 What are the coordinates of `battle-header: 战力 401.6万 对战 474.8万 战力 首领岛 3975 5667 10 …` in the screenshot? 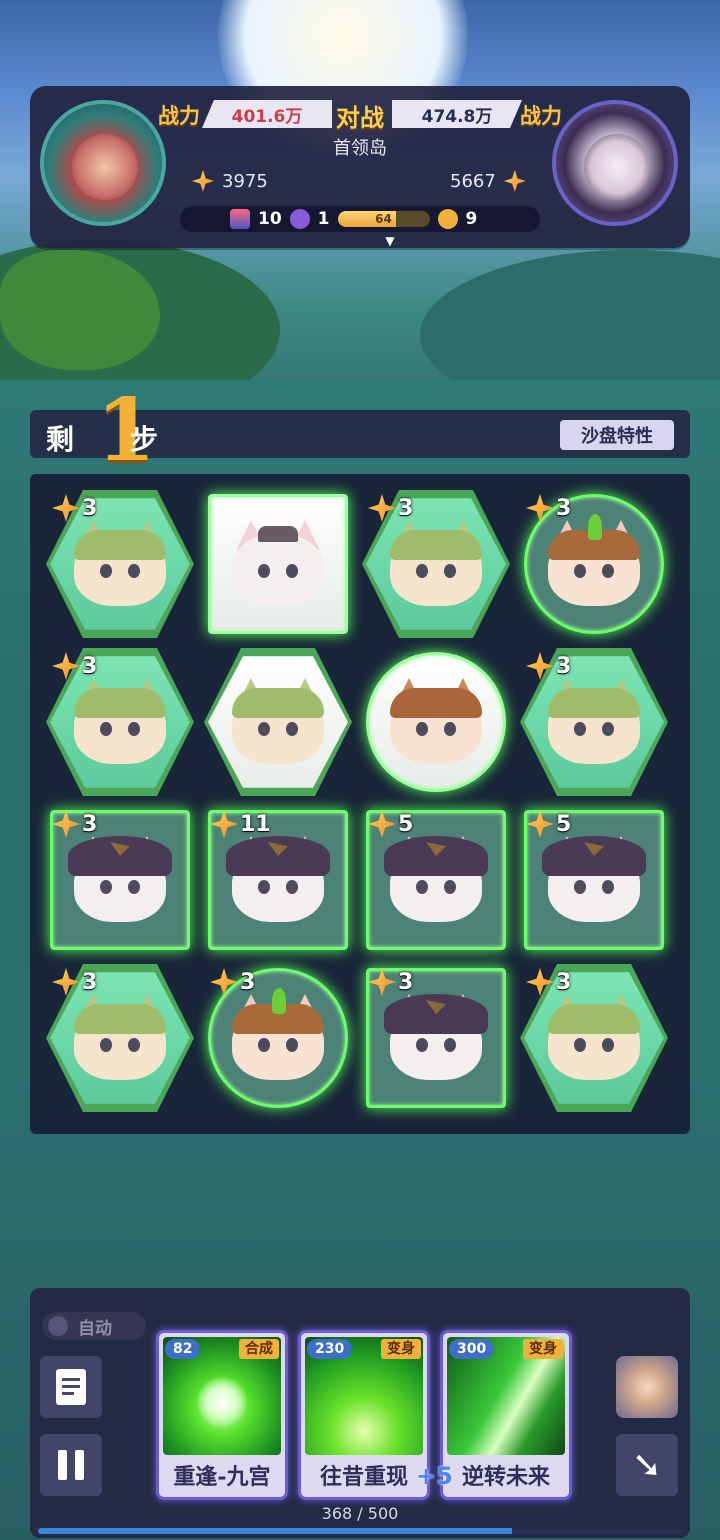 It's located at (360, 167).